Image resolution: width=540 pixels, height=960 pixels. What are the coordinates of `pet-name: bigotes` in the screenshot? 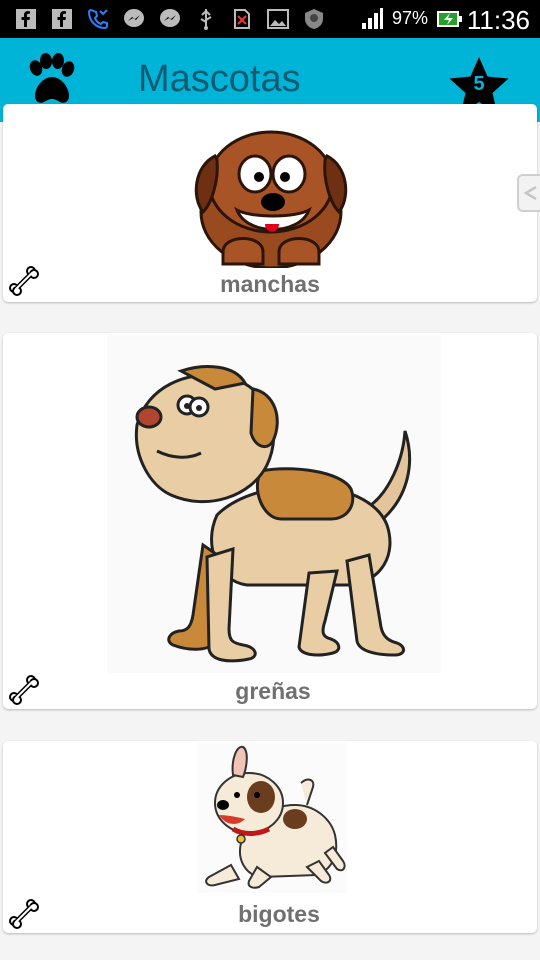 It's located at (279, 914).